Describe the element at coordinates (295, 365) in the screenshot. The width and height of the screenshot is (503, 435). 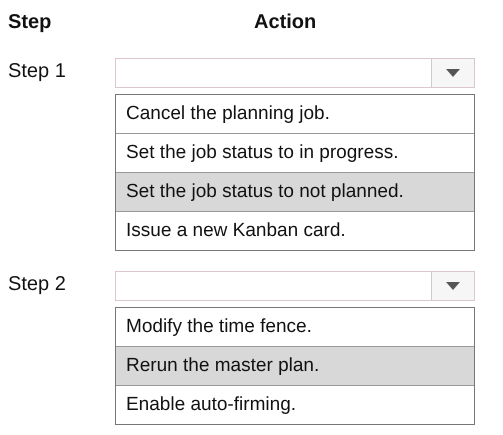
I see `dropdown-option: Rerun the master plan.` at that location.